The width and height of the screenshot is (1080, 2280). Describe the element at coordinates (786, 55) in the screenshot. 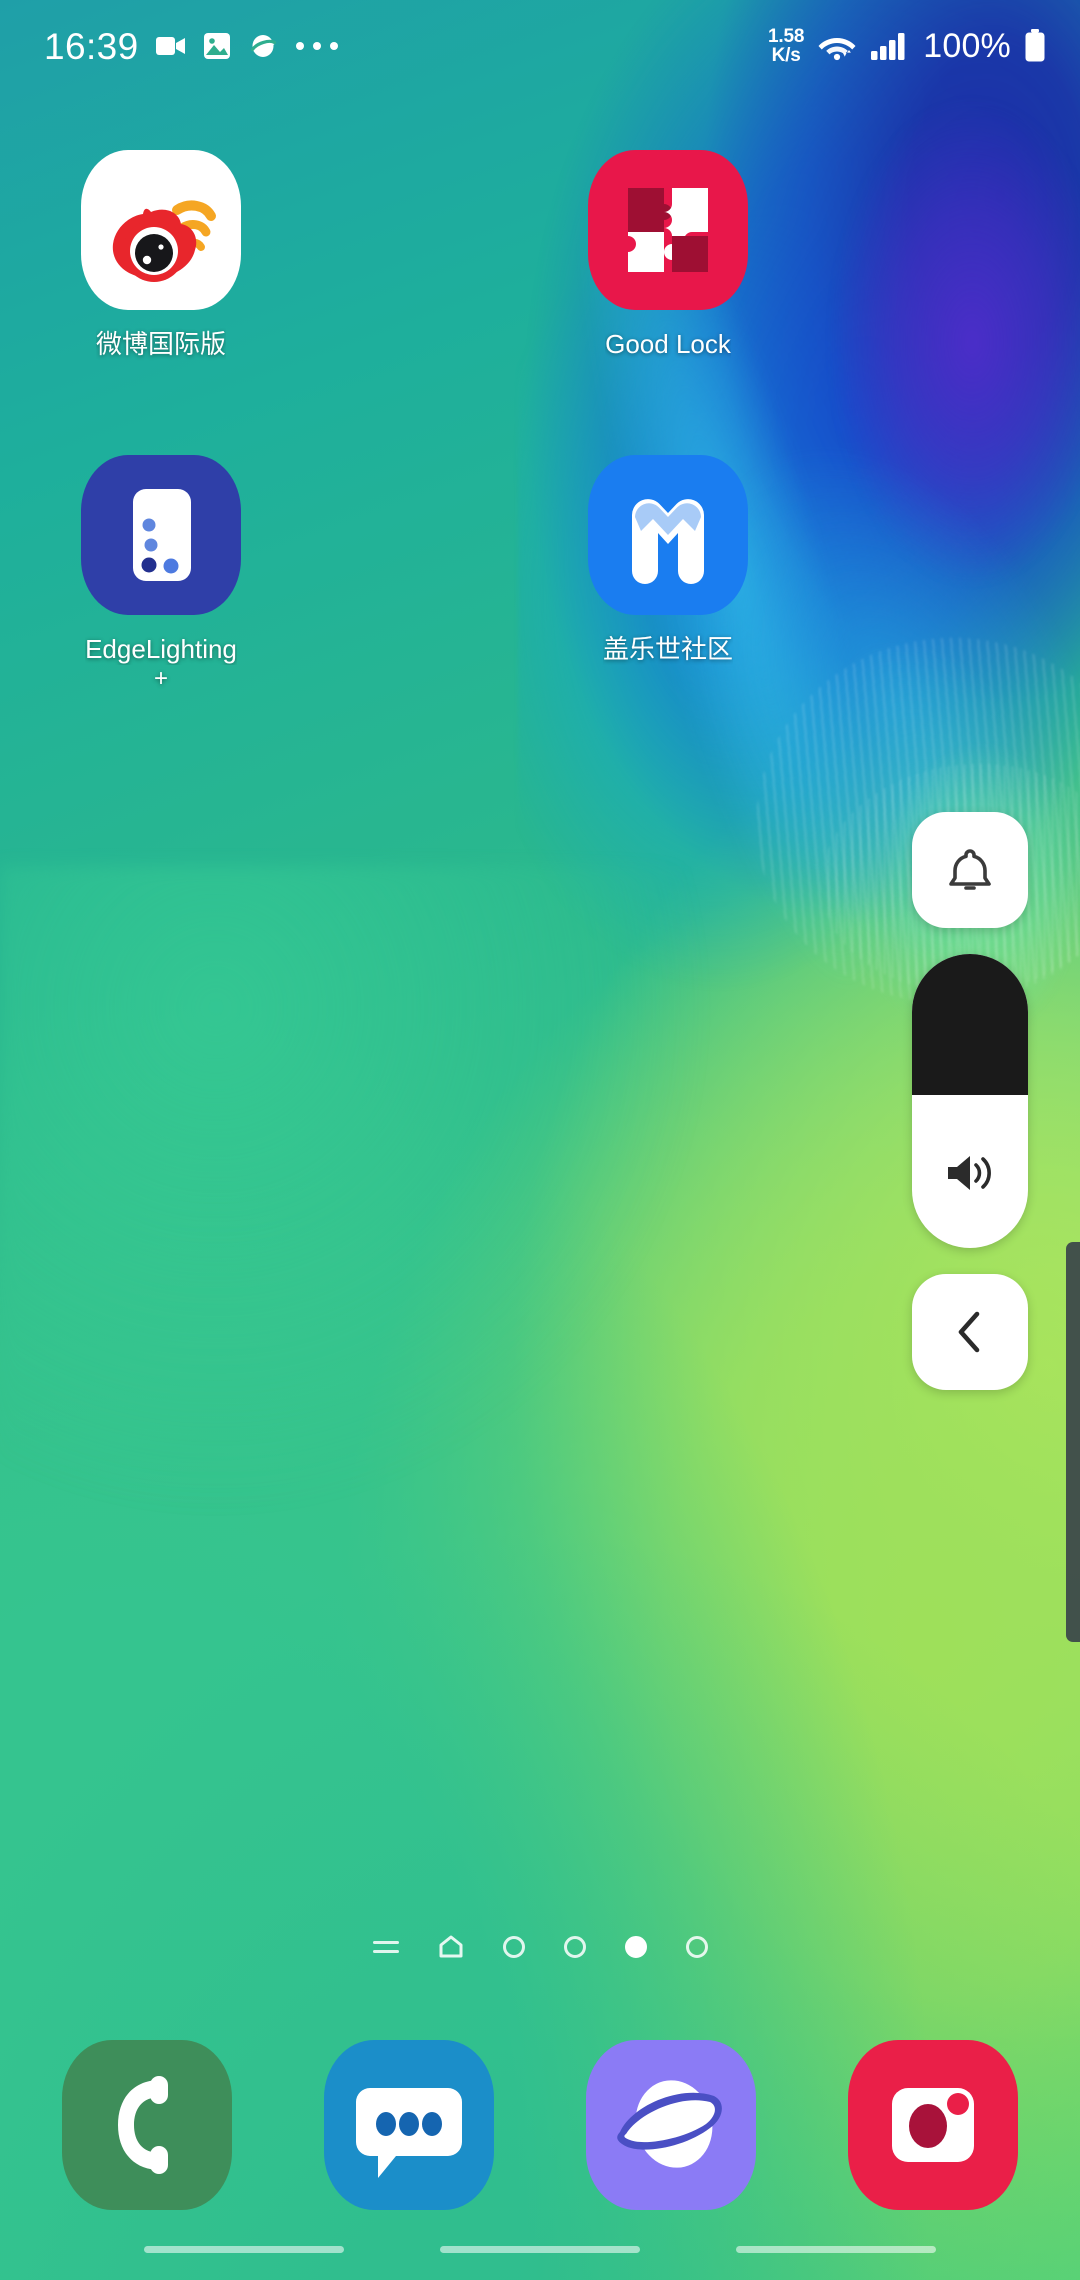

I see `network-speed-unit: K/s` at that location.